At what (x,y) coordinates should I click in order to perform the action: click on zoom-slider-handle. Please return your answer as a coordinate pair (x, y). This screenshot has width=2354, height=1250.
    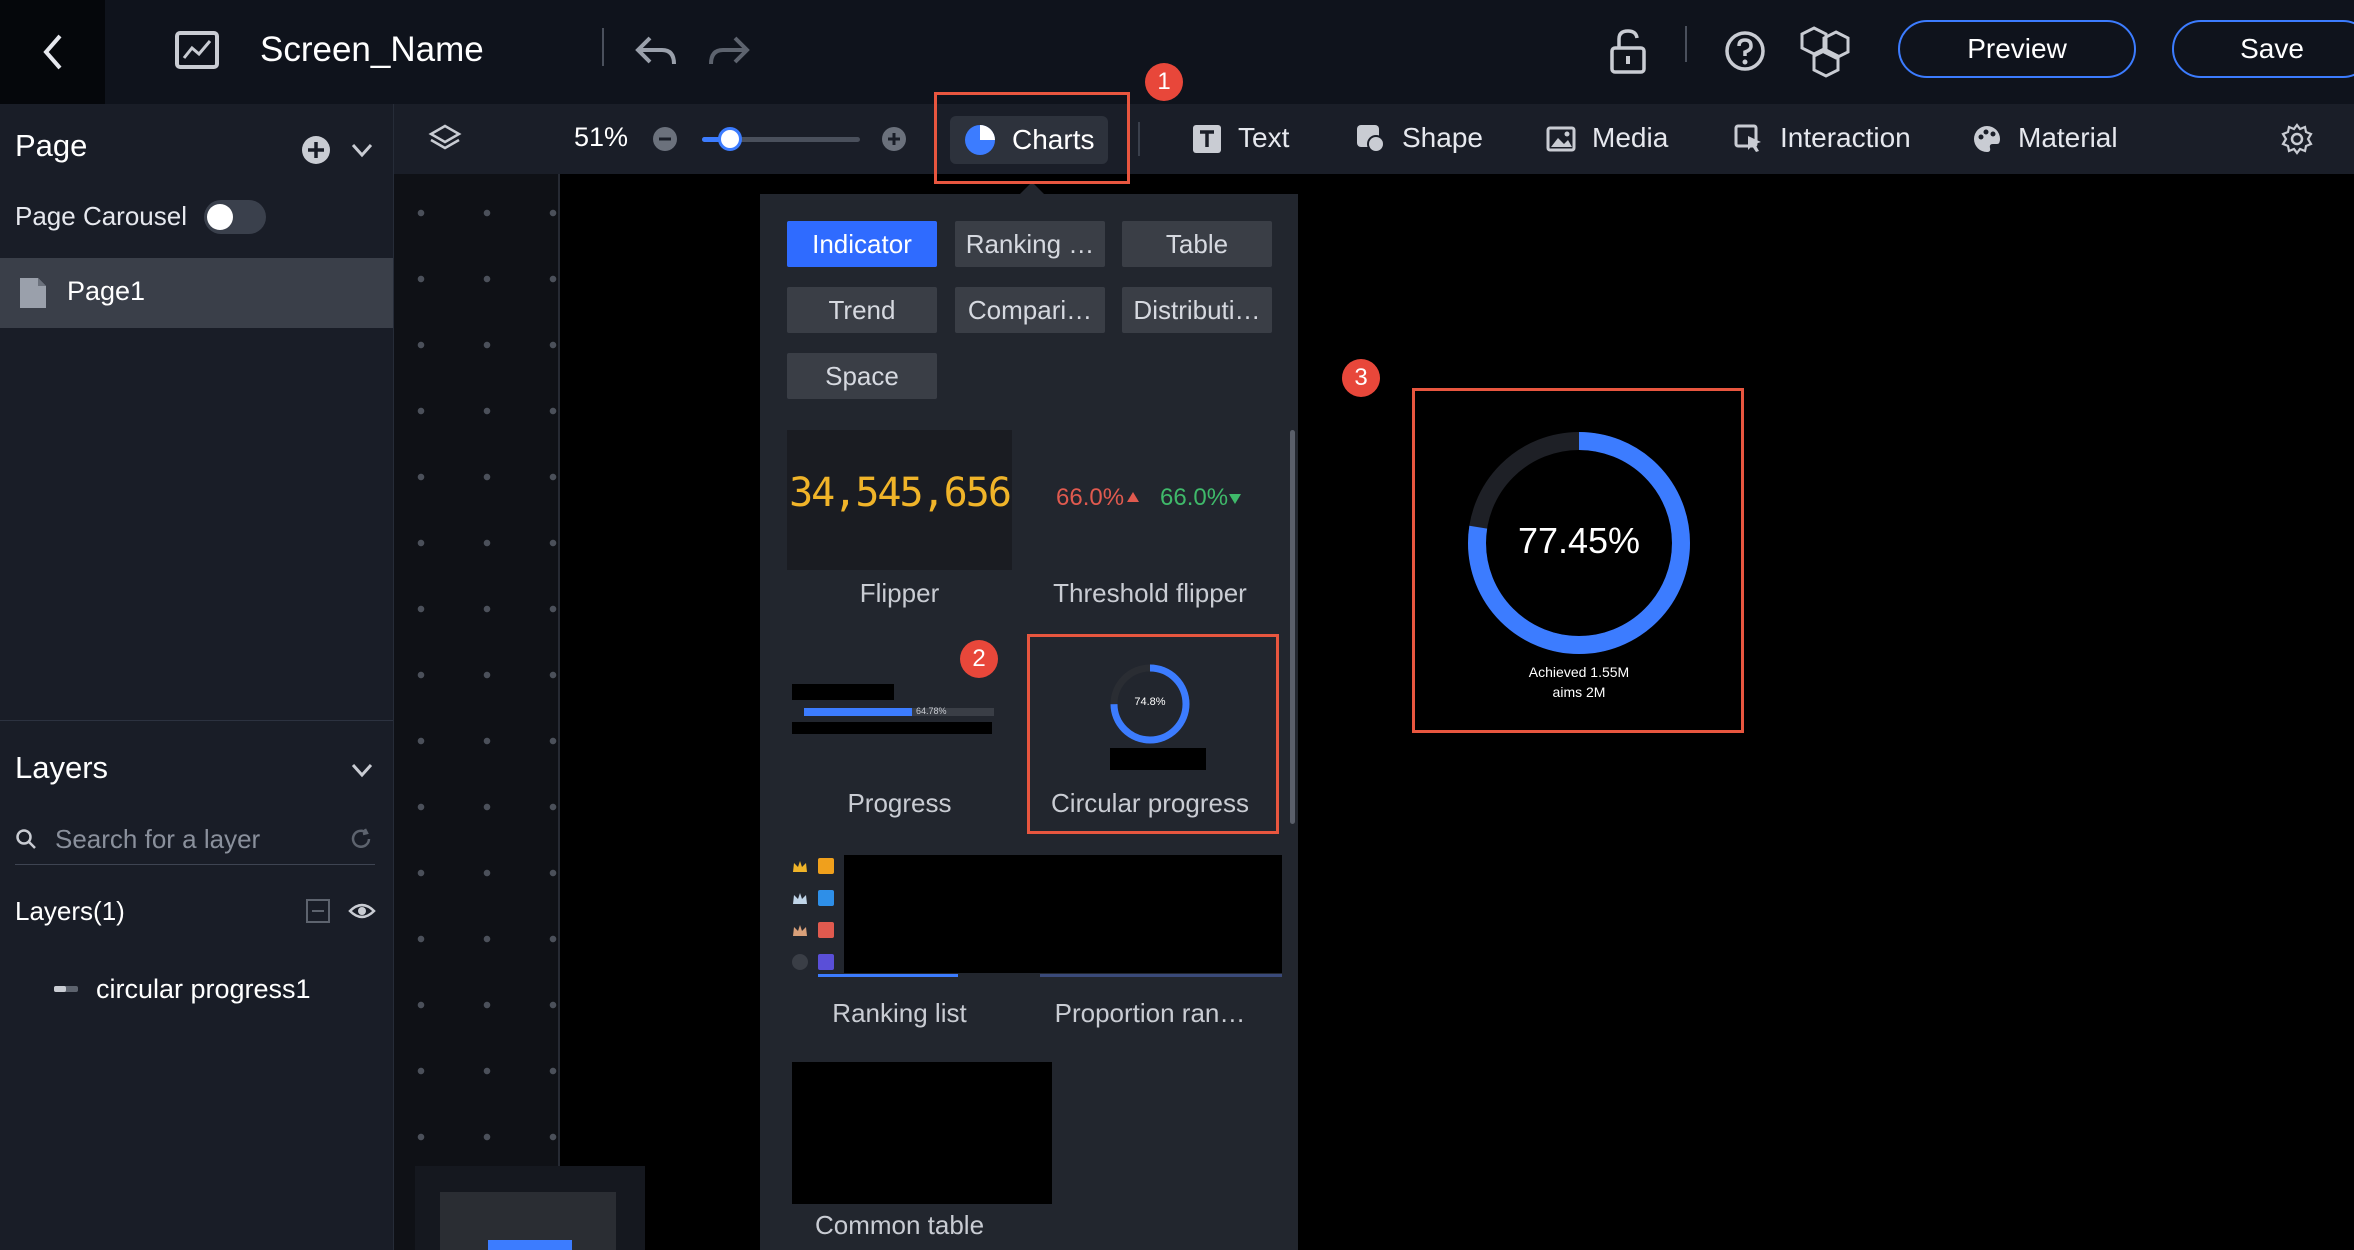
    Looking at the image, I should click on (730, 139).